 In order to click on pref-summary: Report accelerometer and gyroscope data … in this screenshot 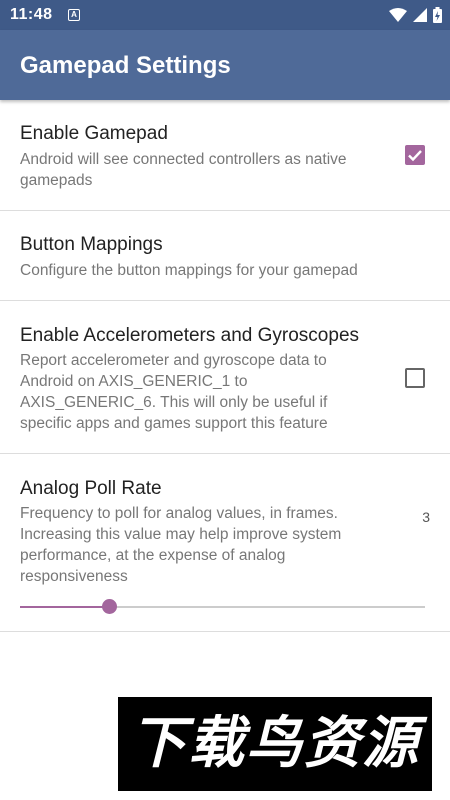, I will do `click(174, 392)`.